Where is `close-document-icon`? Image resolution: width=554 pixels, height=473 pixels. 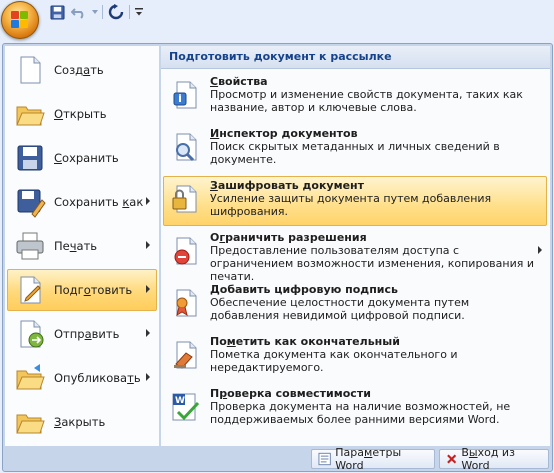 close-document-icon is located at coordinates (30, 422).